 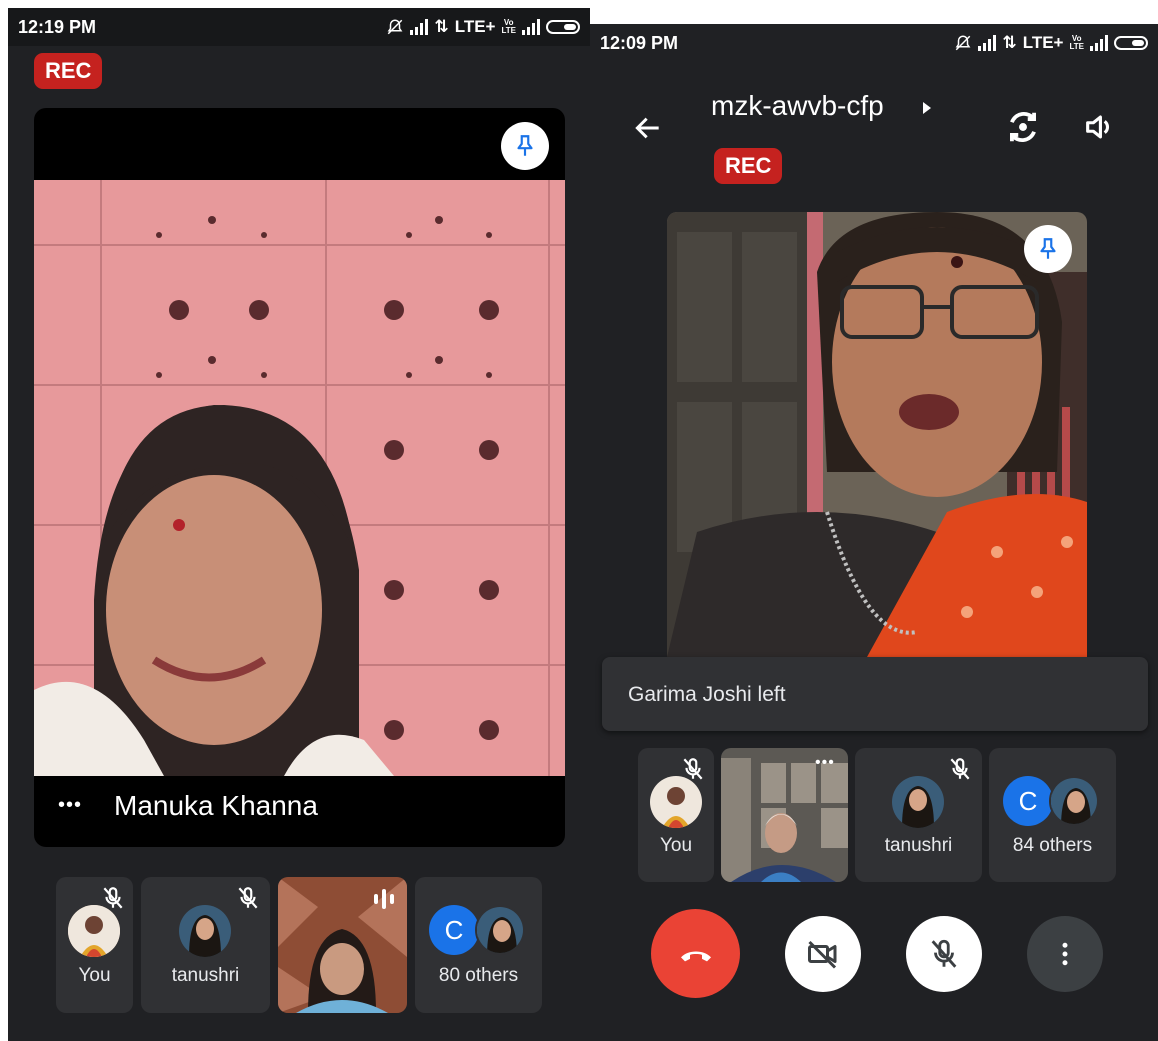 I want to click on back-arrow-icon, so click(x=648, y=128).